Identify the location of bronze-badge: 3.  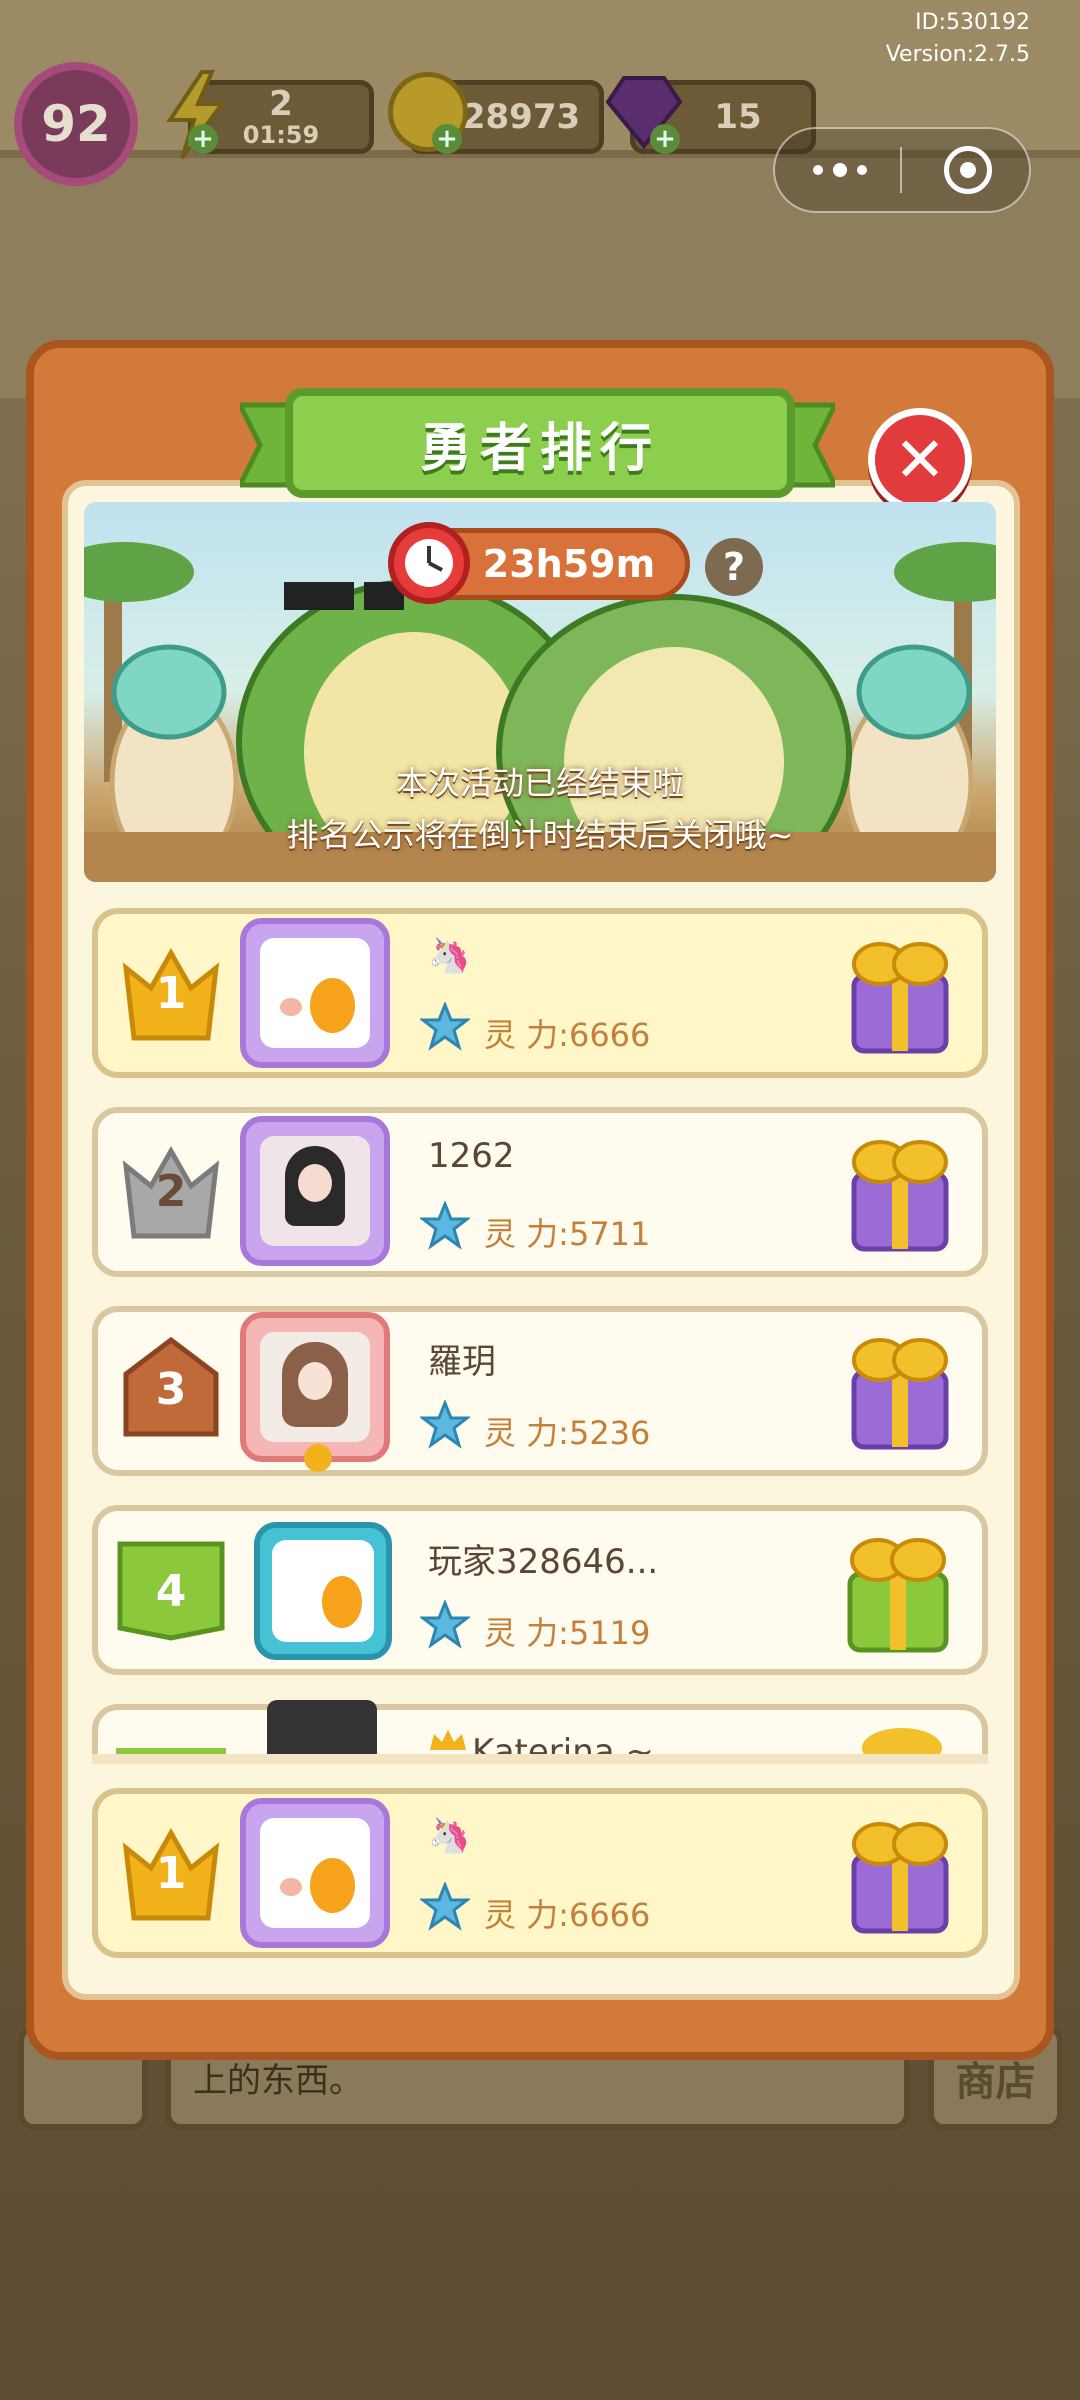
(171, 1389).